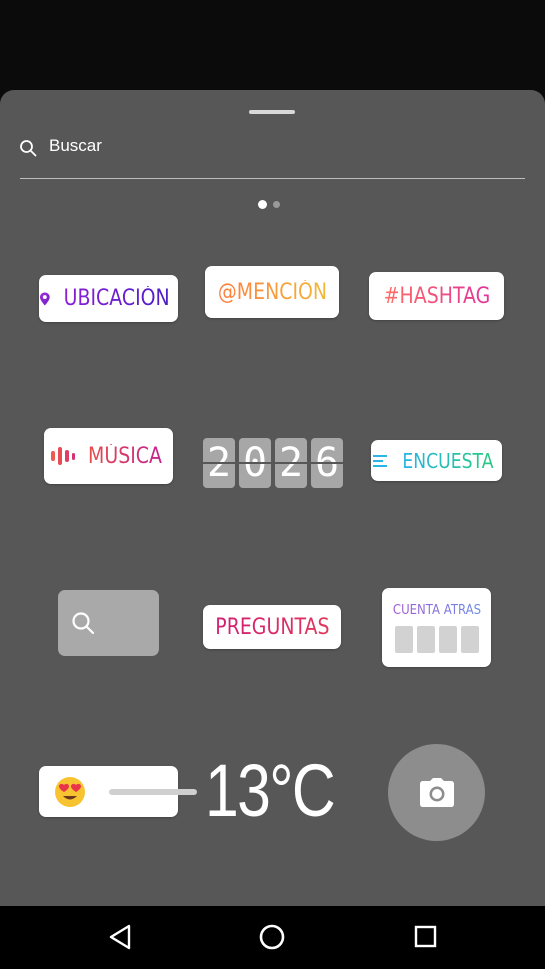 This screenshot has height=969, width=545. What do you see at coordinates (270, 790) in the screenshot?
I see `temperature-sticker: 13°C` at bounding box center [270, 790].